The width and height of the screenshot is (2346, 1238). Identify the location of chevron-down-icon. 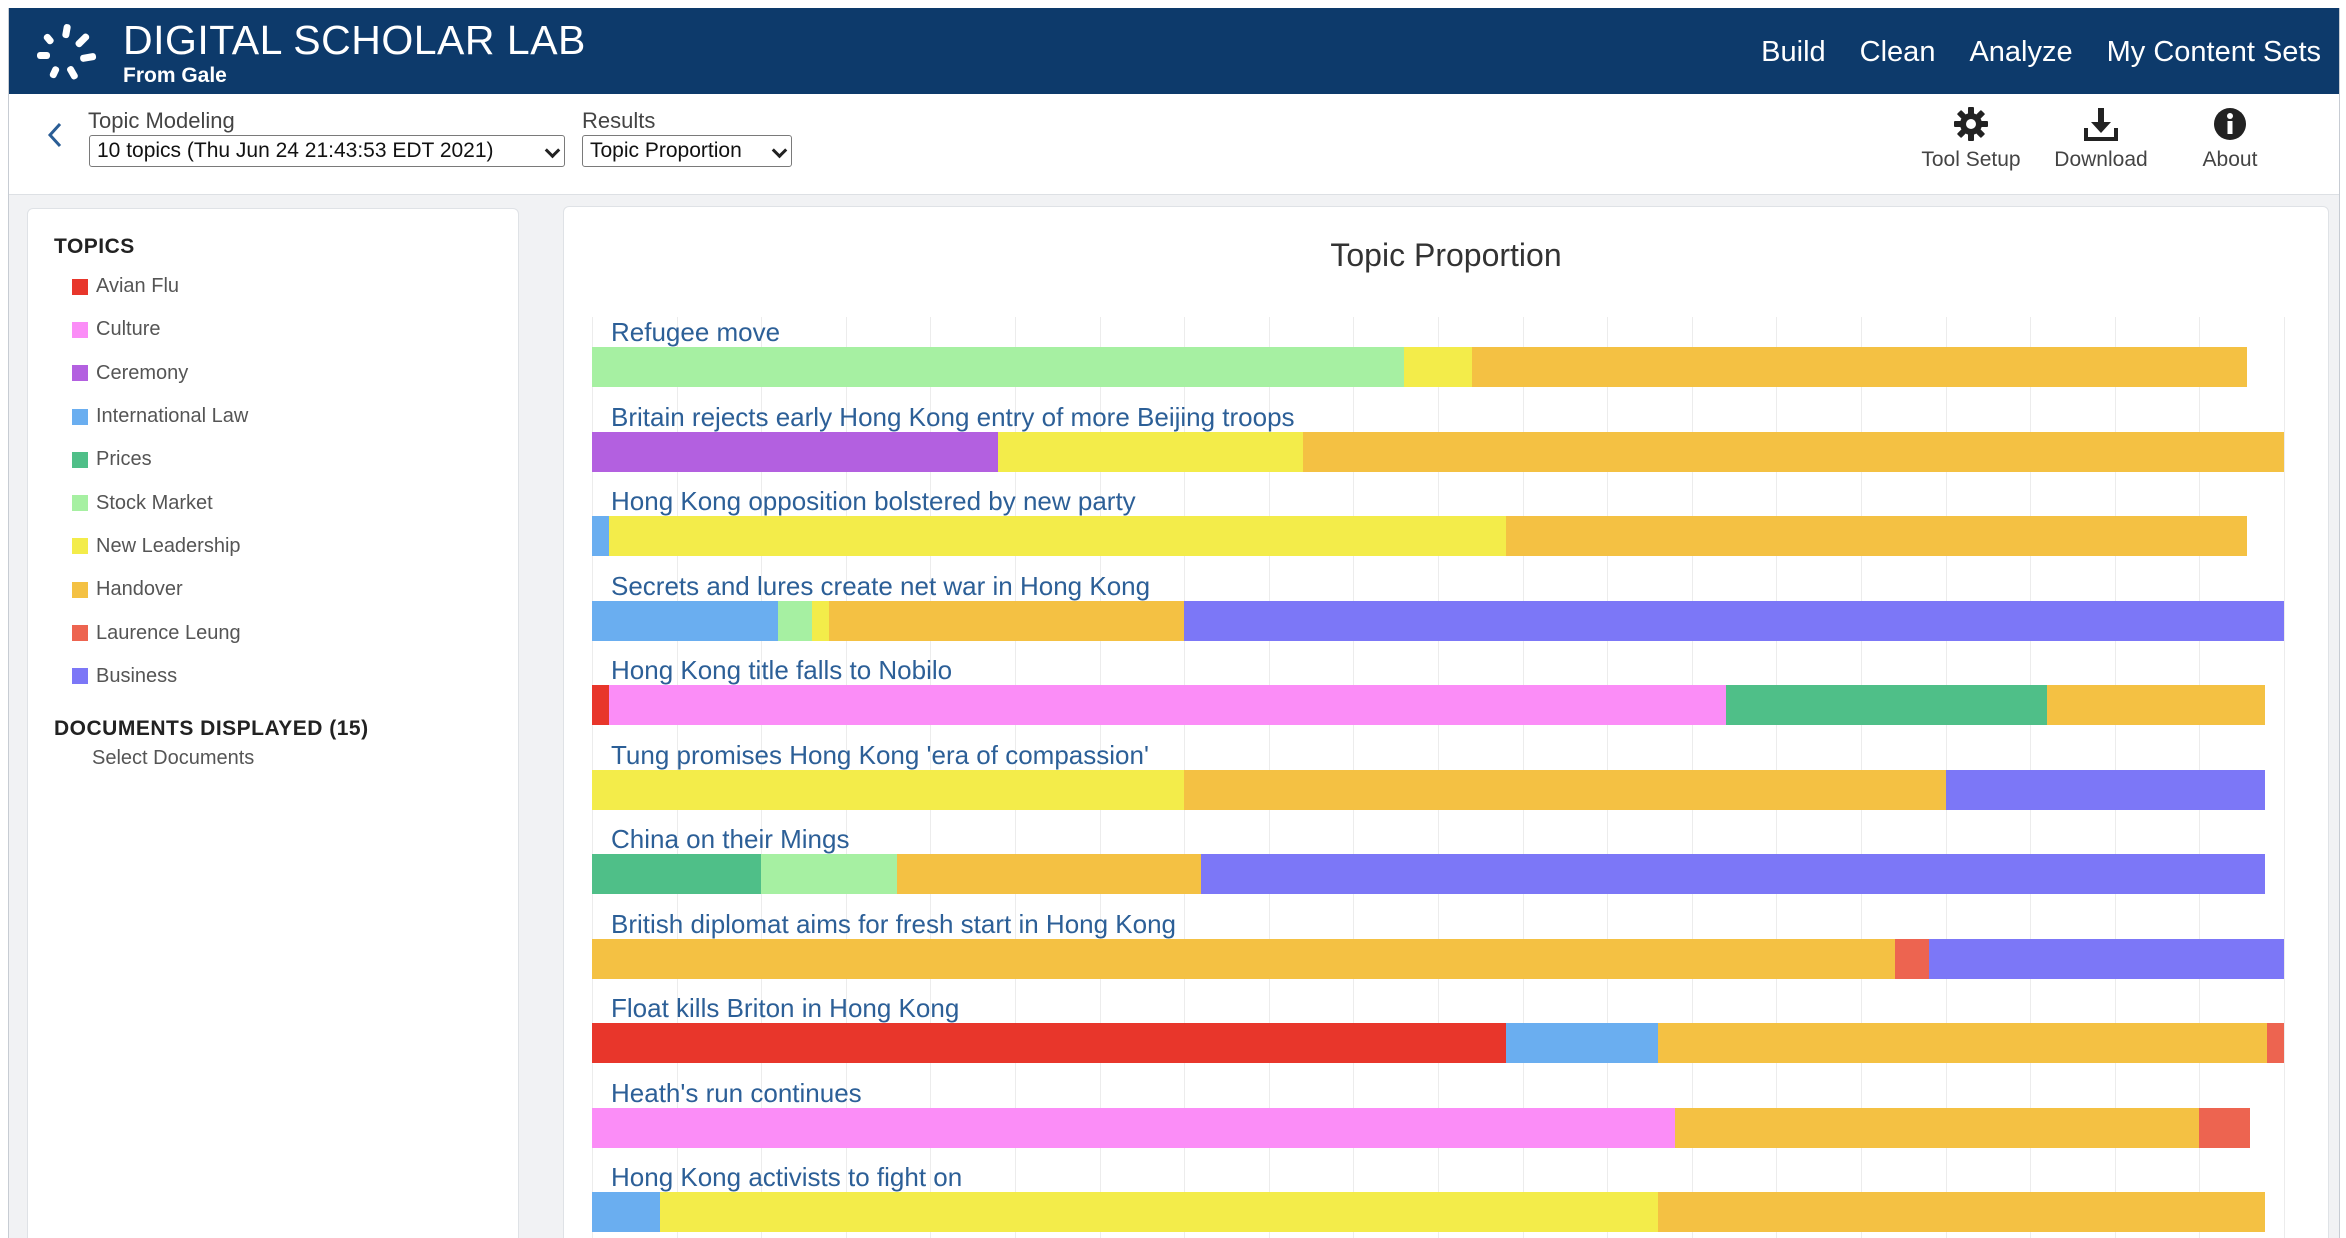
(779, 150).